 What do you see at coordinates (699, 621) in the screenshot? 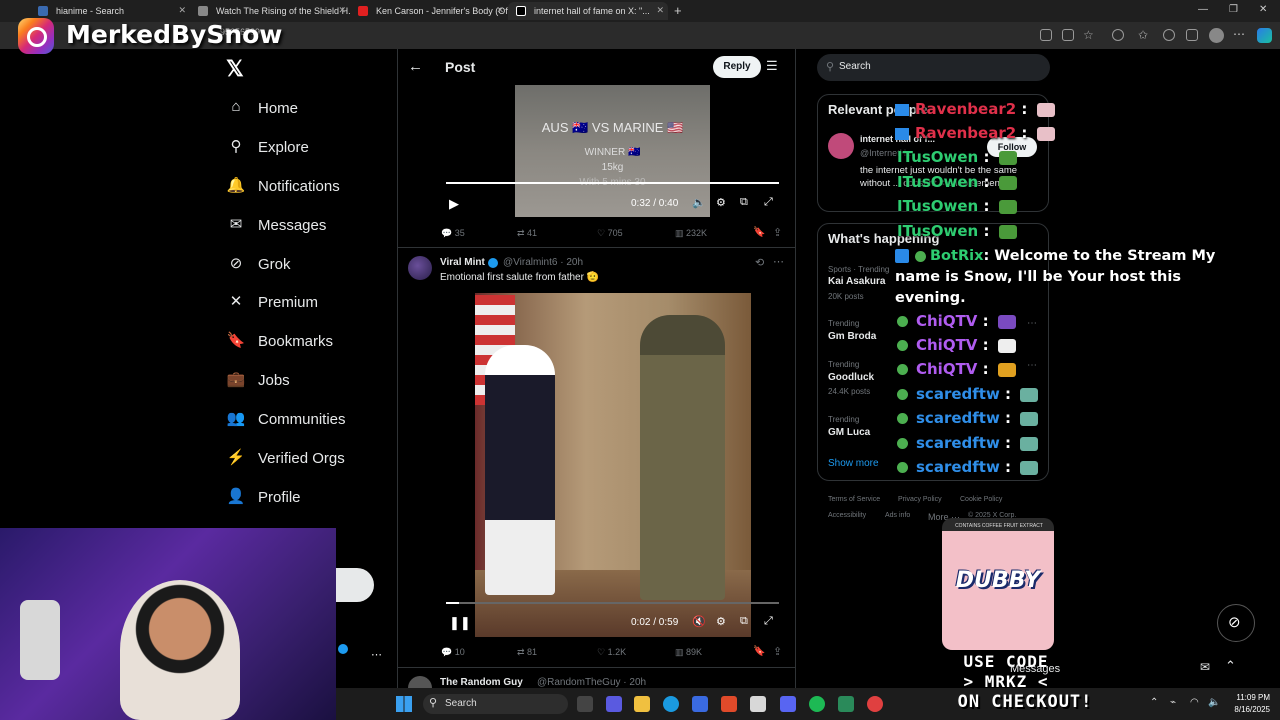
I see `mute-icon: 🔇` at bounding box center [699, 621].